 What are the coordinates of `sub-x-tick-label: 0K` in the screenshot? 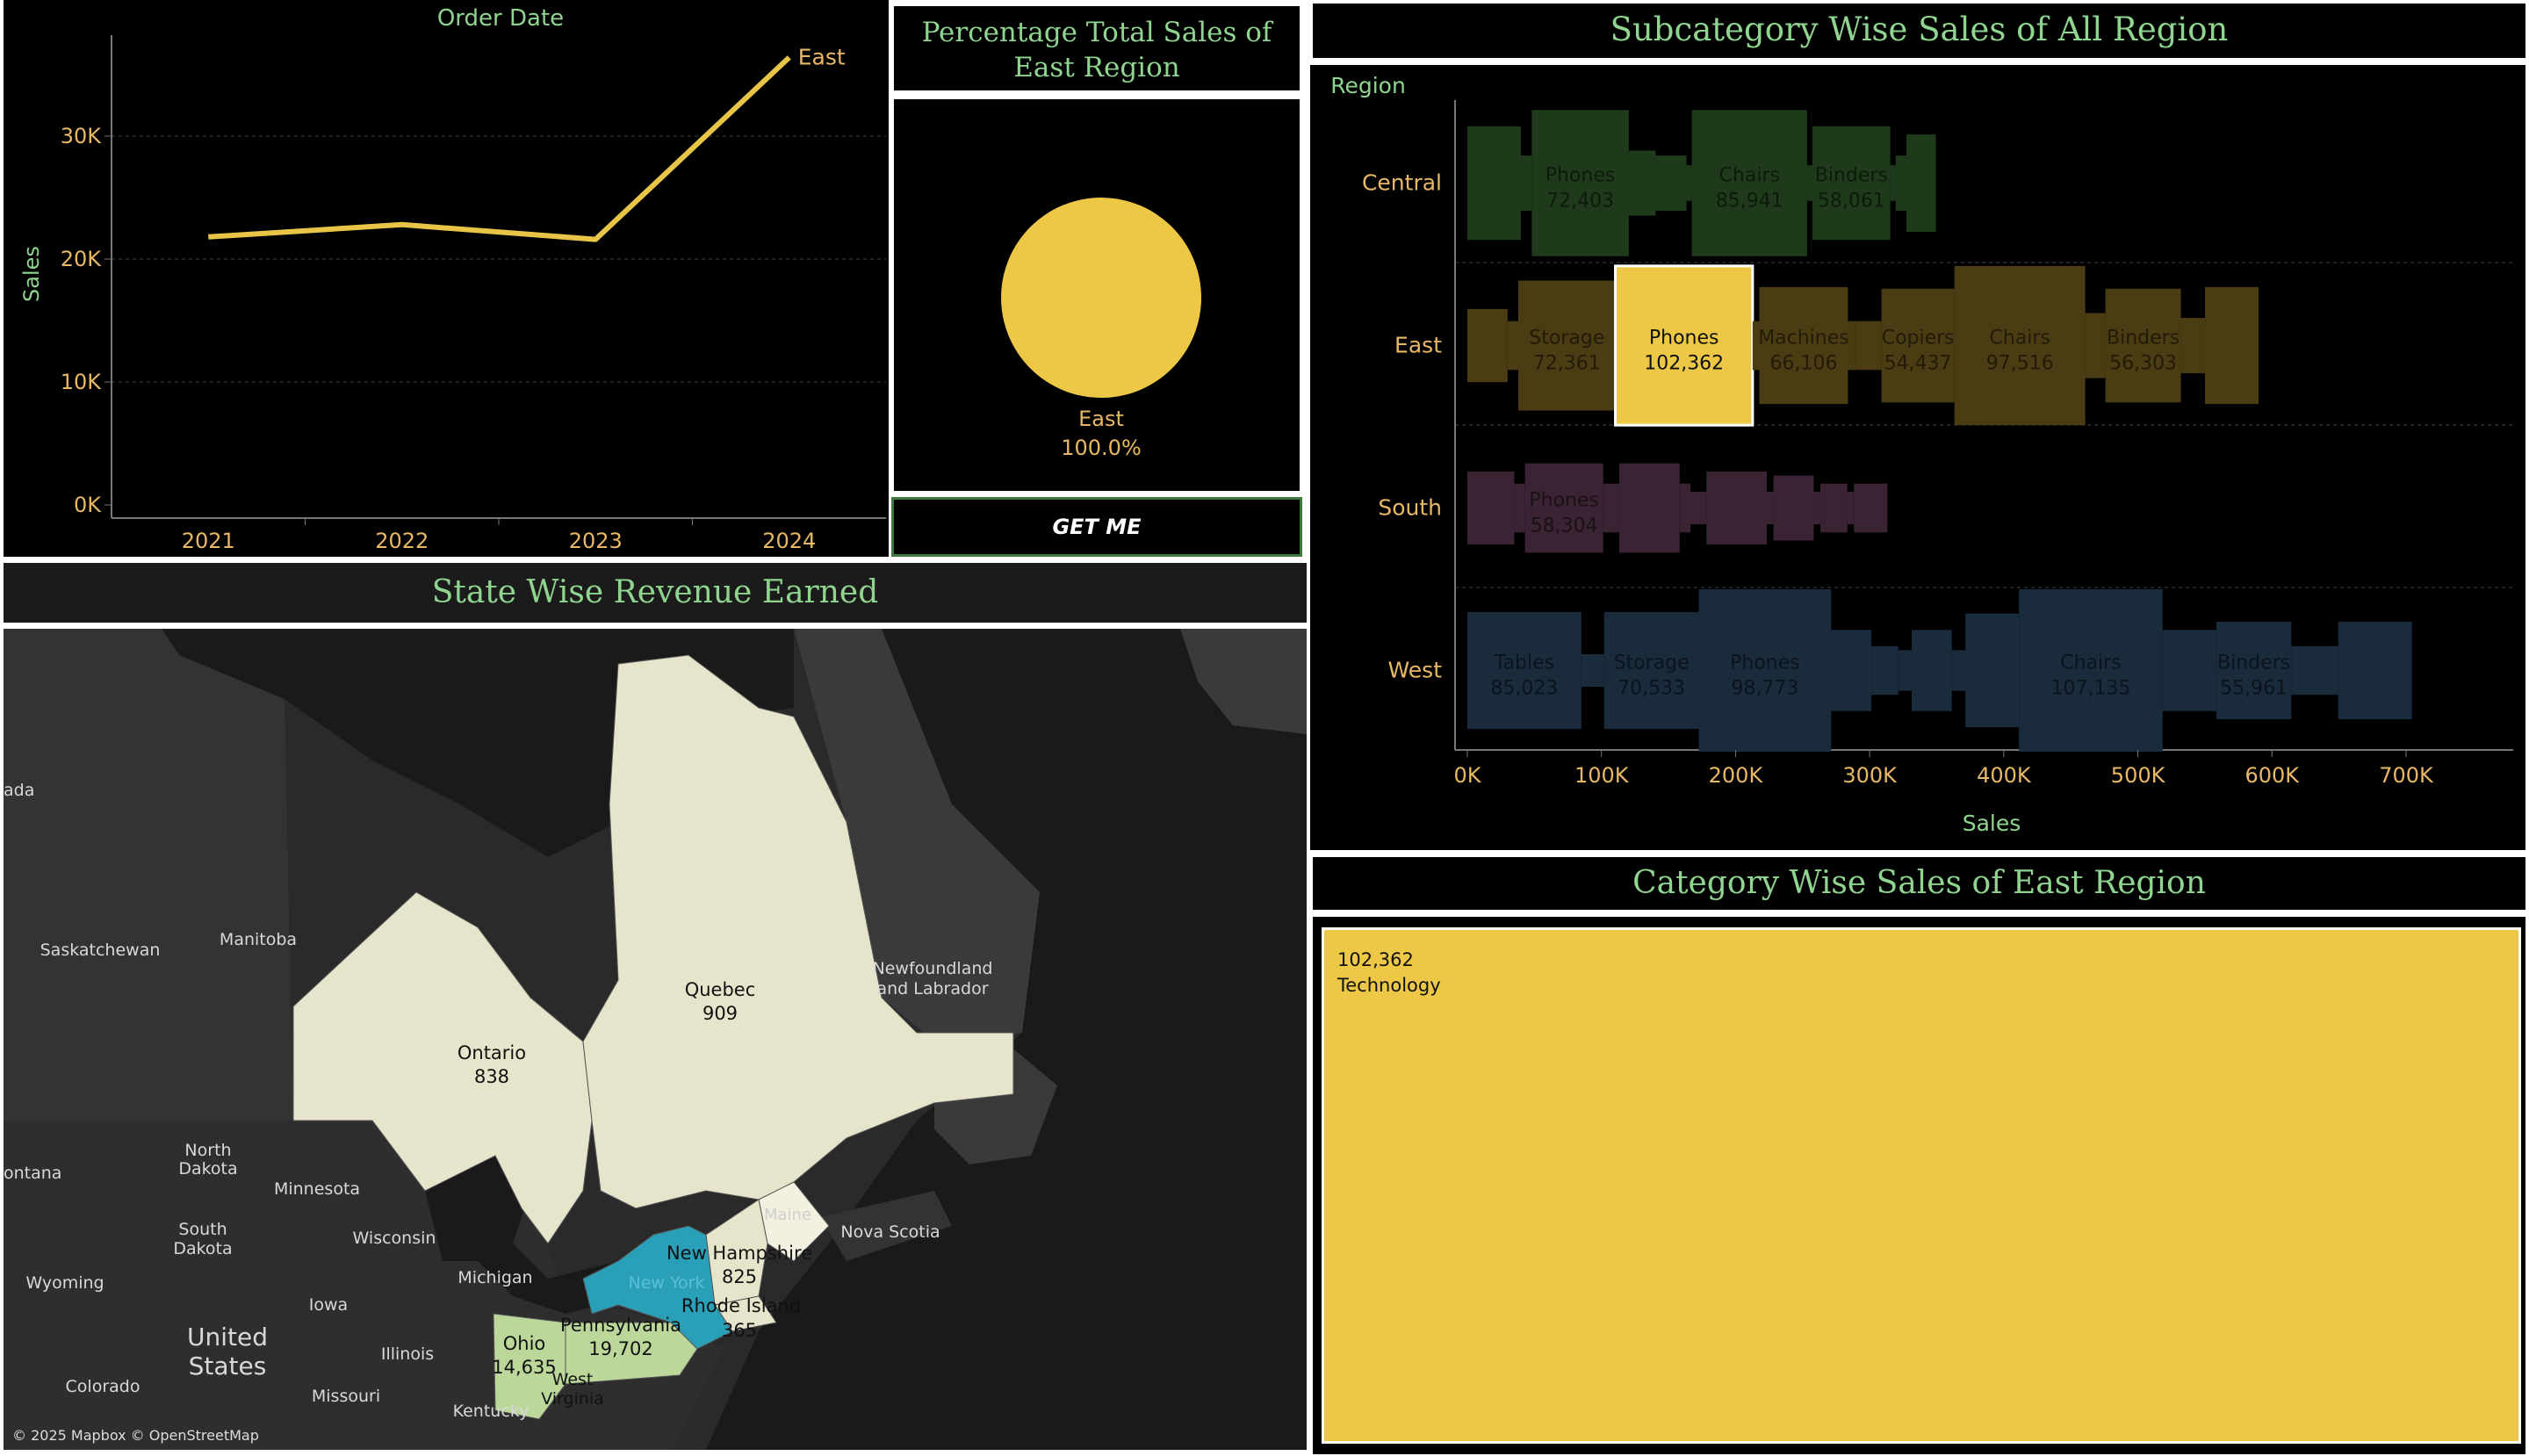 It's located at (1467, 775).